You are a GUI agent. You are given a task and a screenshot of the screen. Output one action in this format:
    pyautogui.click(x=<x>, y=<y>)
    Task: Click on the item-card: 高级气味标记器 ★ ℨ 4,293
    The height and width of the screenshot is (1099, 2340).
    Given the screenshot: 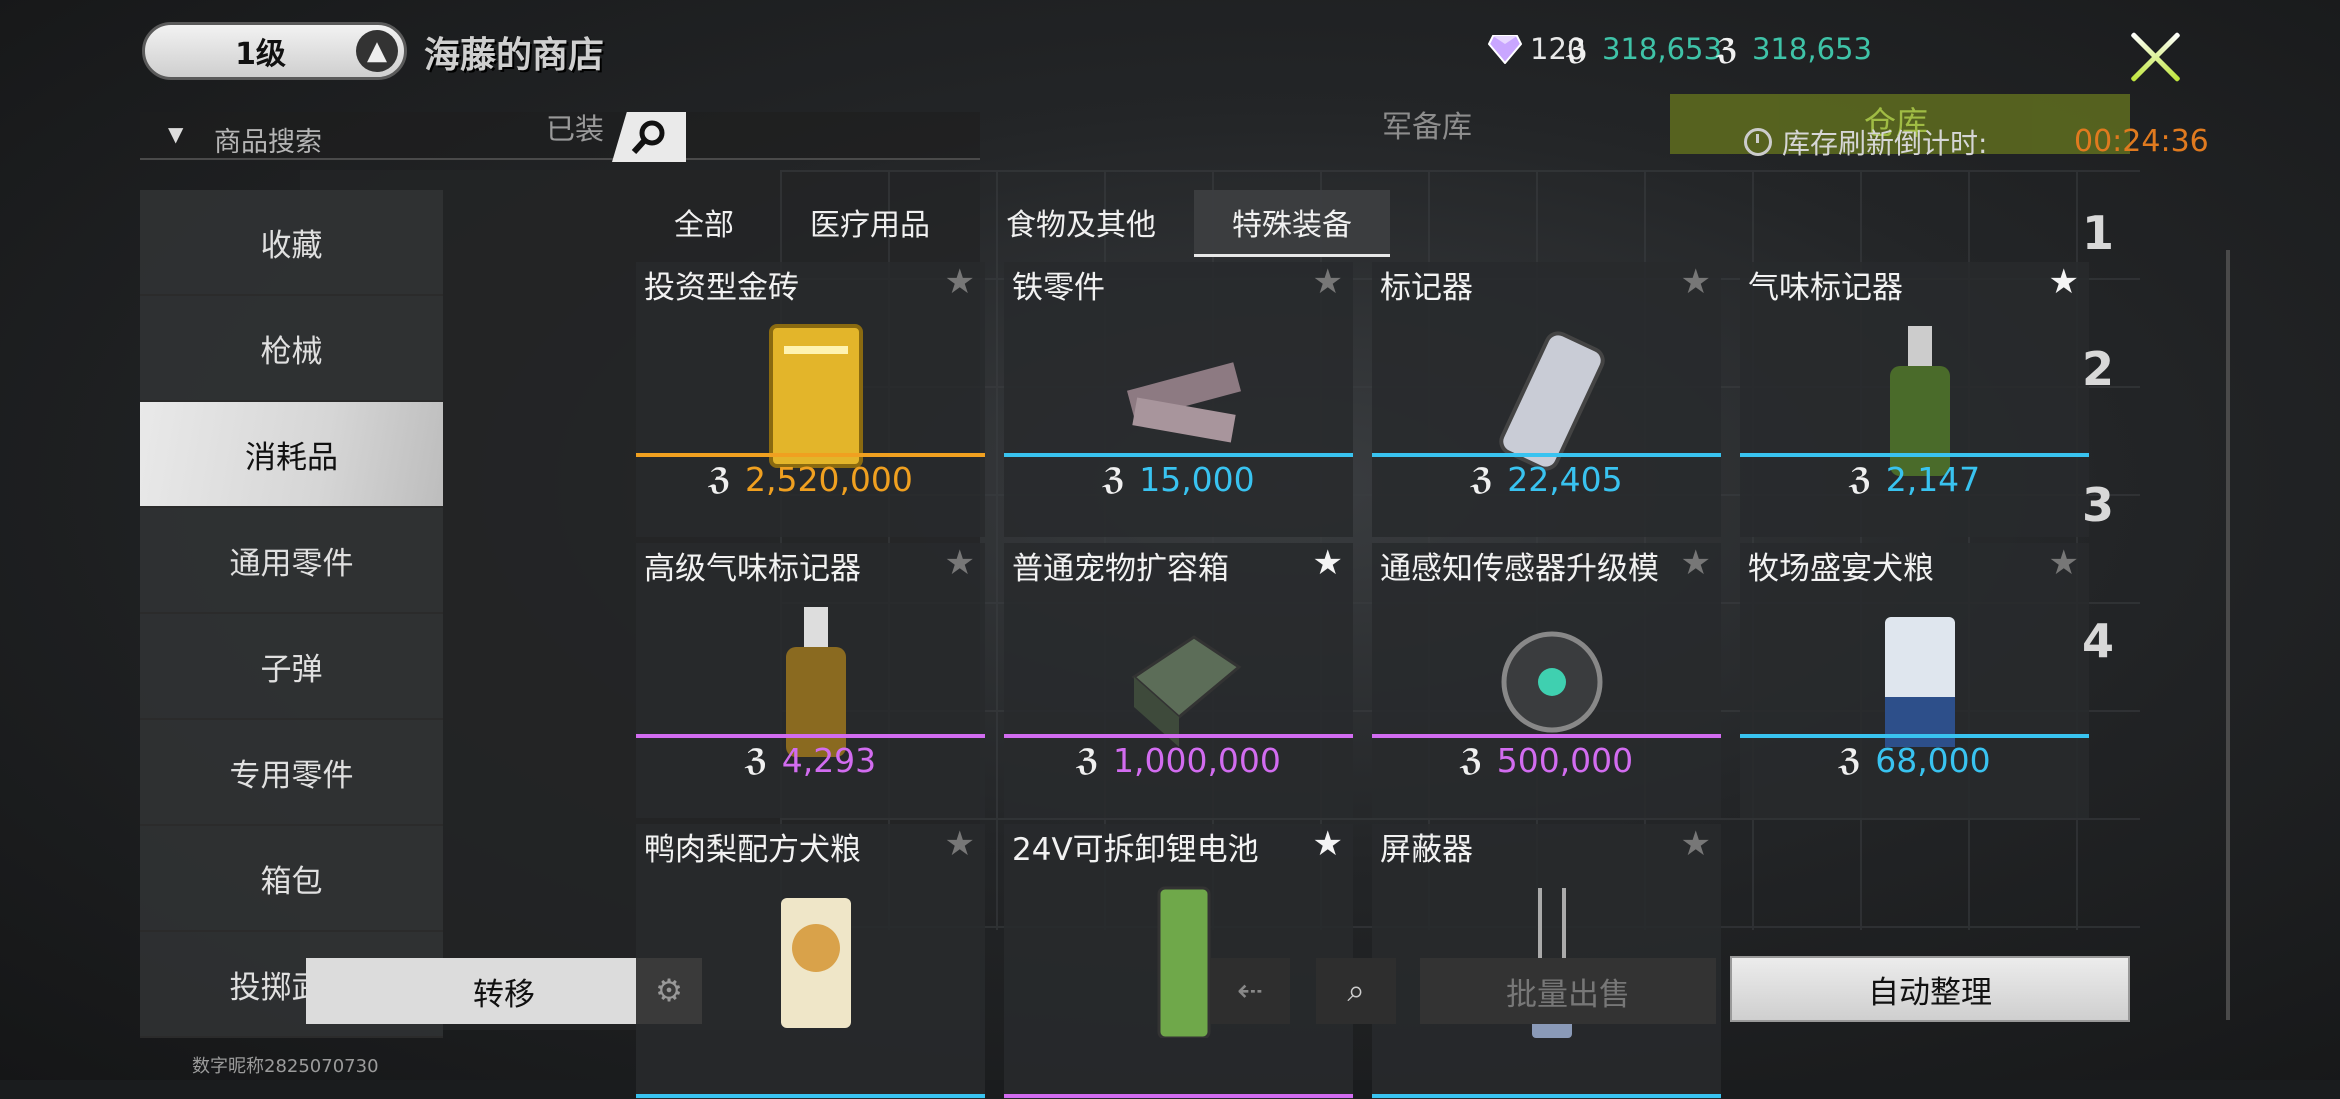 What is the action you would take?
    pyautogui.click(x=810, y=680)
    